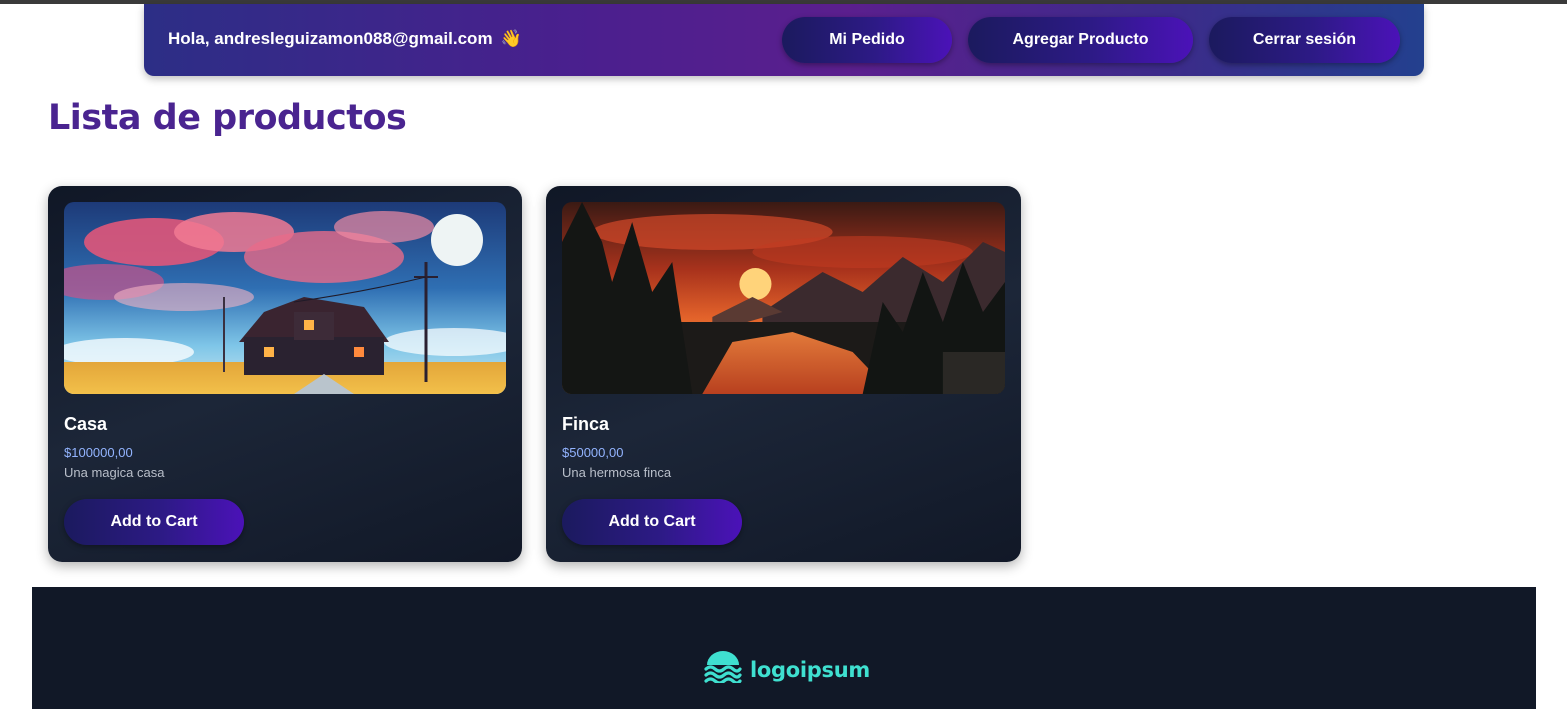 The height and width of the screenshot is (709, 1567). What do you see at coordinates (1080, 40) in the screenshot?
I see `add-product-button: Agregar Producto` at bounding box center [1080, 40].